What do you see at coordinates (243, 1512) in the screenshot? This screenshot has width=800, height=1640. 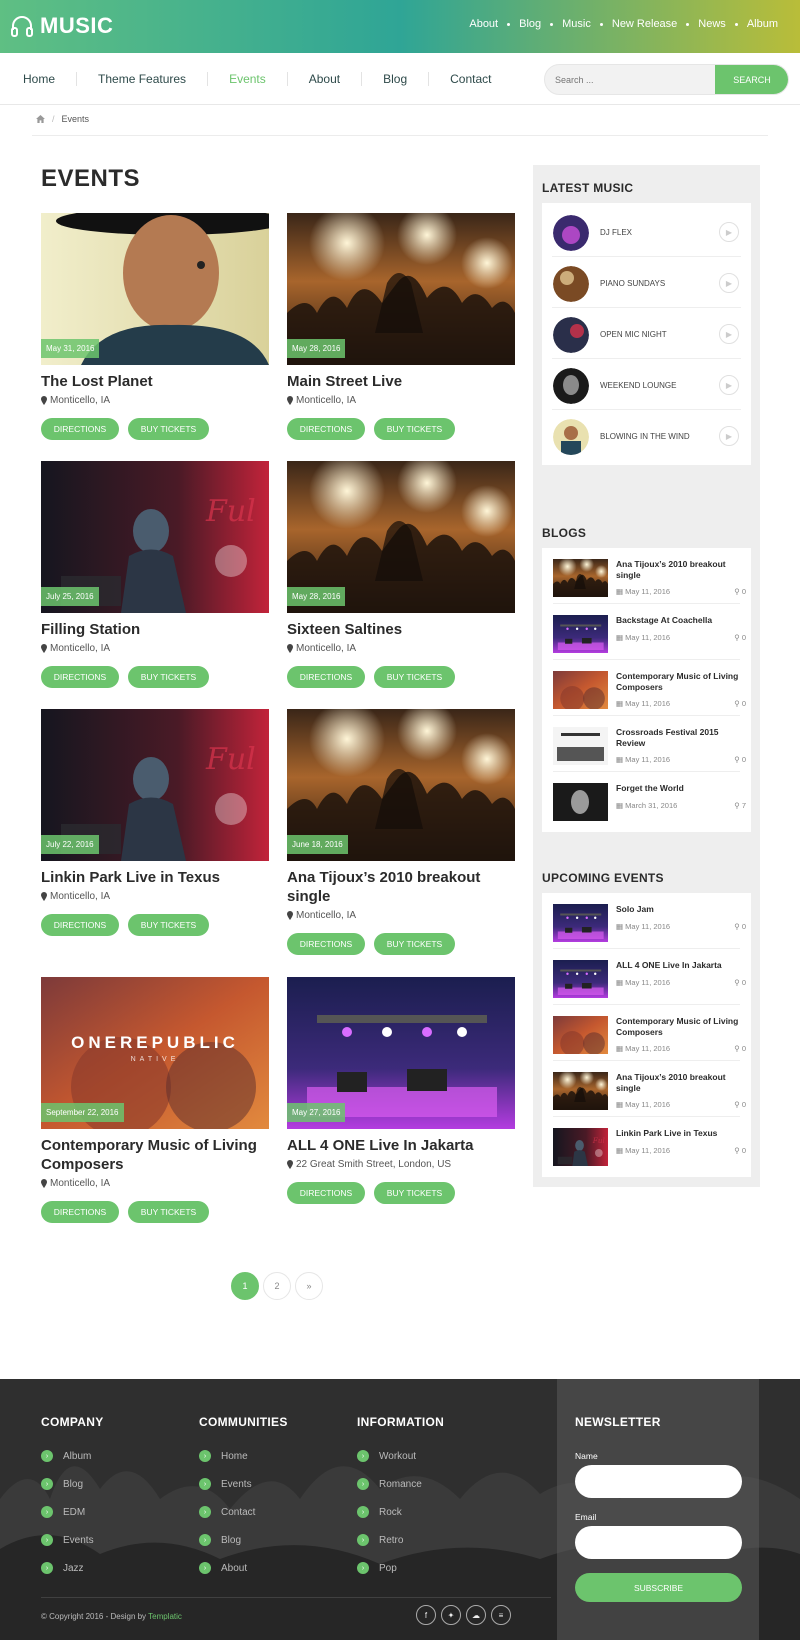 I see `footer-link: › Contact` at bounding box center [243, 1512].